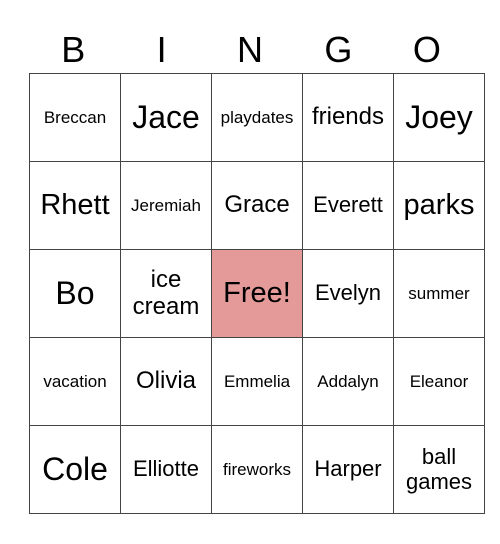 This screenshot has height=544, width=500. What do you see at coordinates (348, 293) in the screenshot?
I see `bingo-cell: Evelyn` at bounding box center [348, 293].